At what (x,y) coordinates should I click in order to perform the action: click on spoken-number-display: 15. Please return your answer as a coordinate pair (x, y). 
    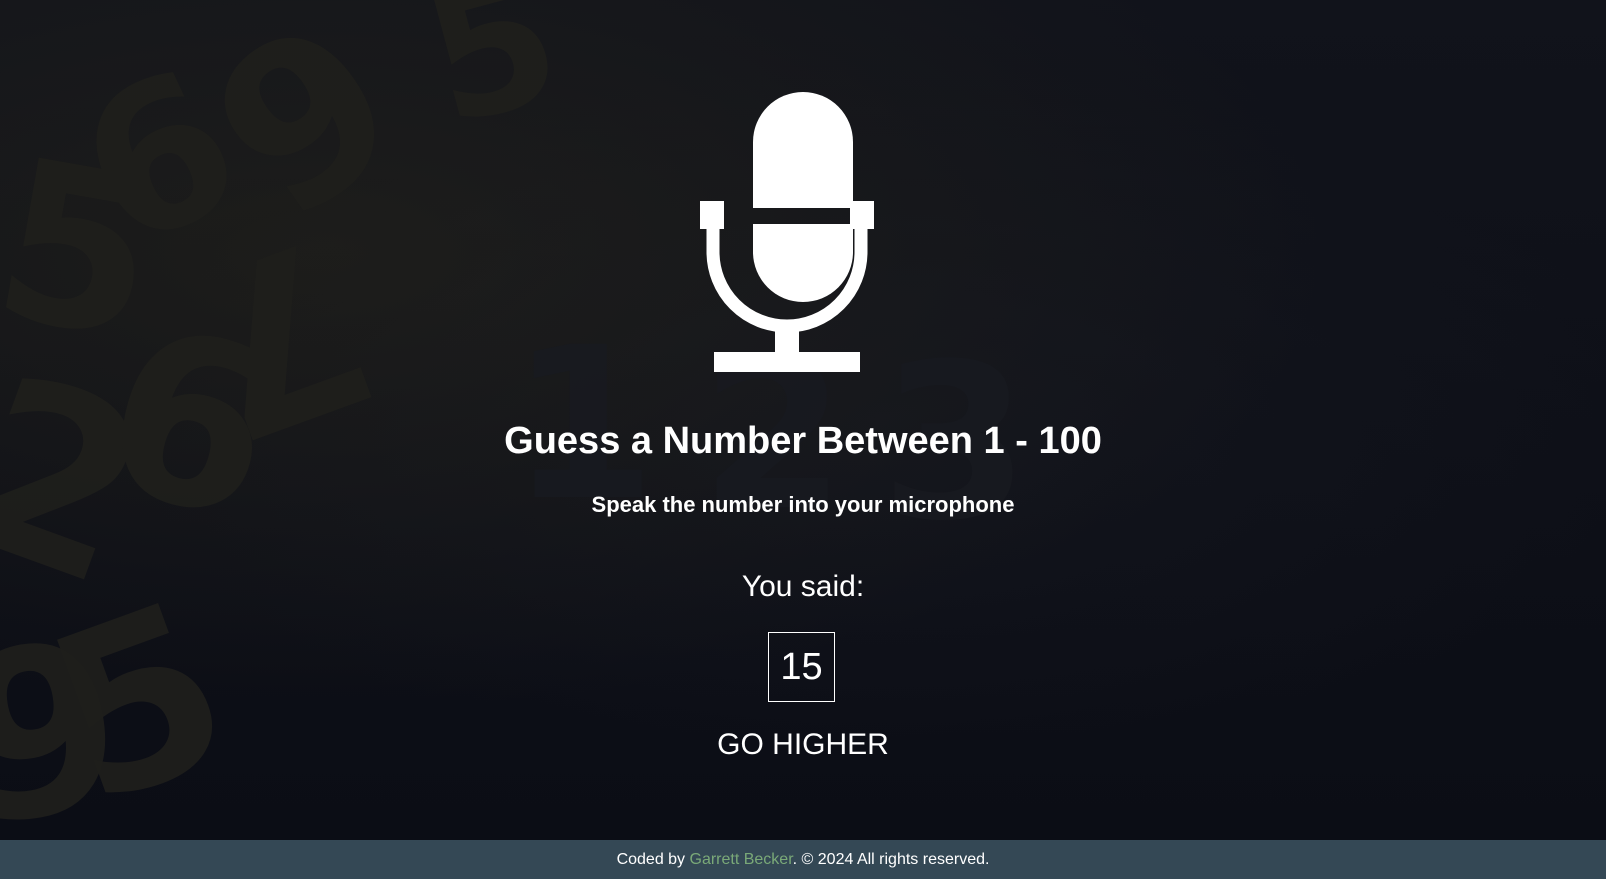
    Looking at the image, I should click on (801, 667).